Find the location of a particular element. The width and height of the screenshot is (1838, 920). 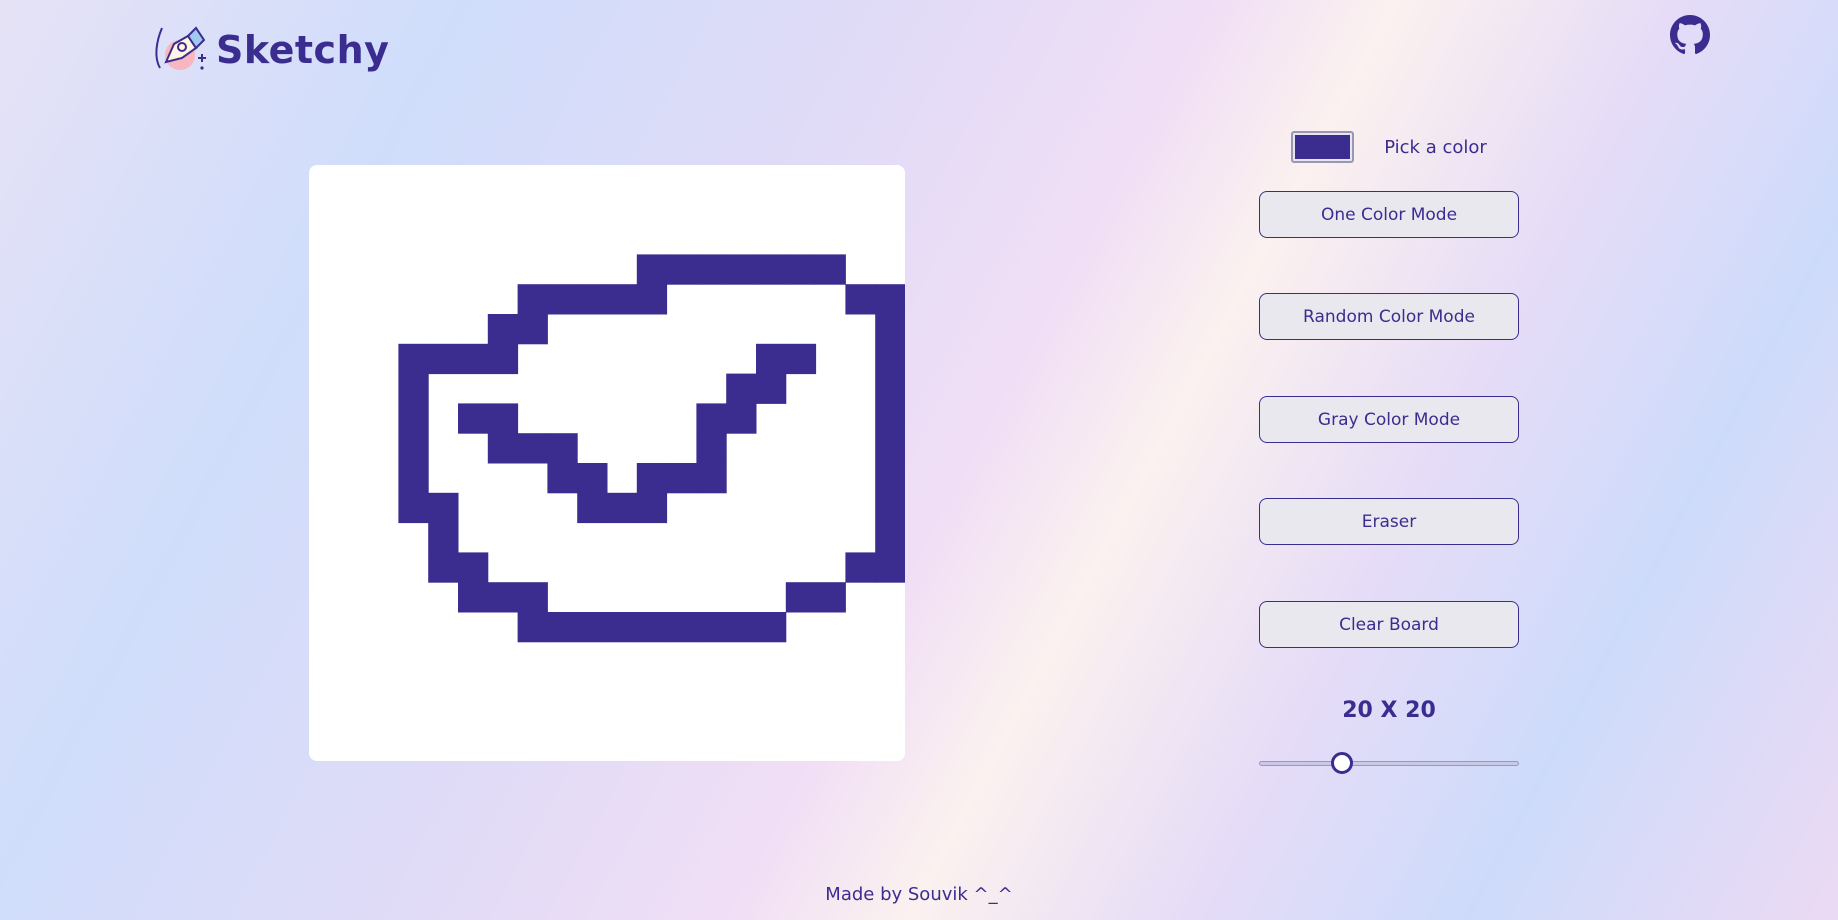

grid-size-label: 20 X 20 is located at coordinates (1389, 710).